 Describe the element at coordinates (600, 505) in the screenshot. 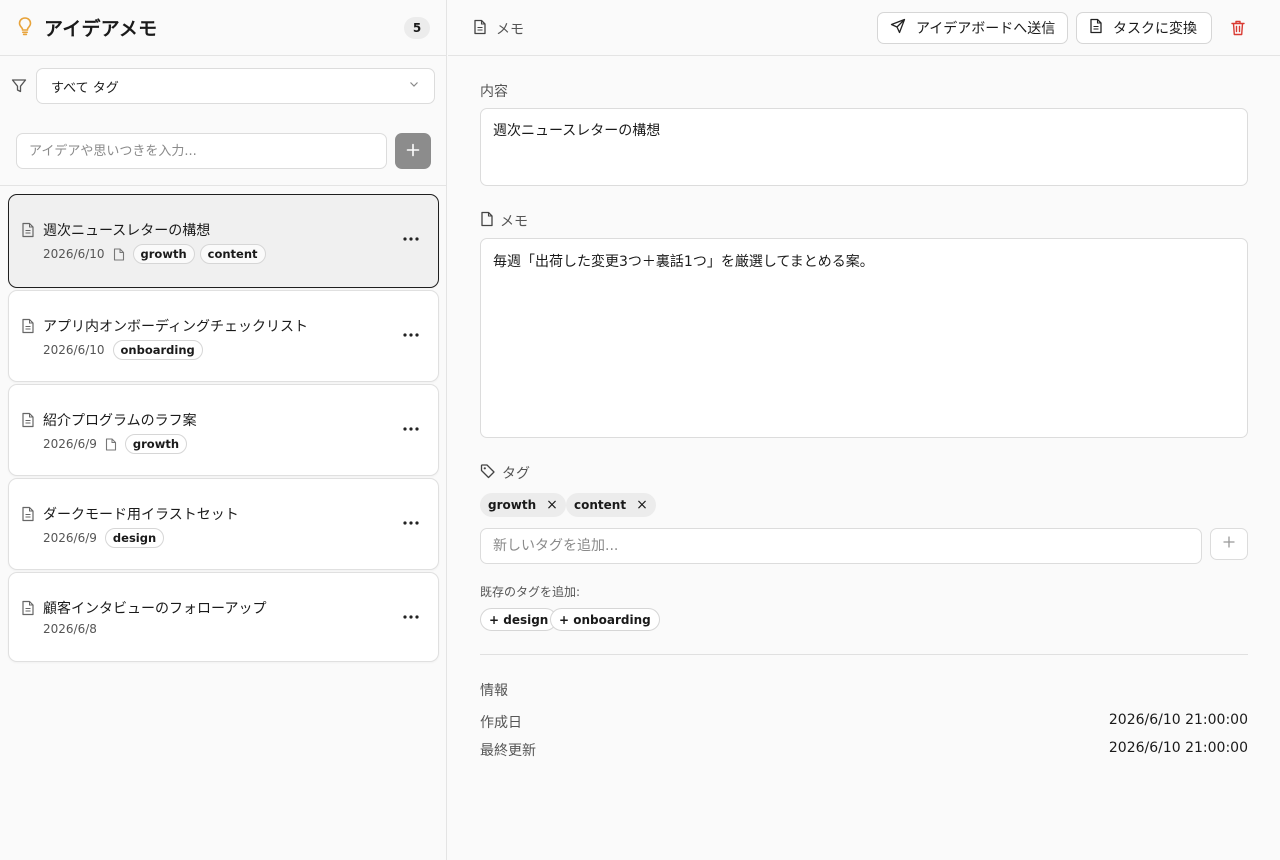

I see `tag-chip-label: content` at that location.